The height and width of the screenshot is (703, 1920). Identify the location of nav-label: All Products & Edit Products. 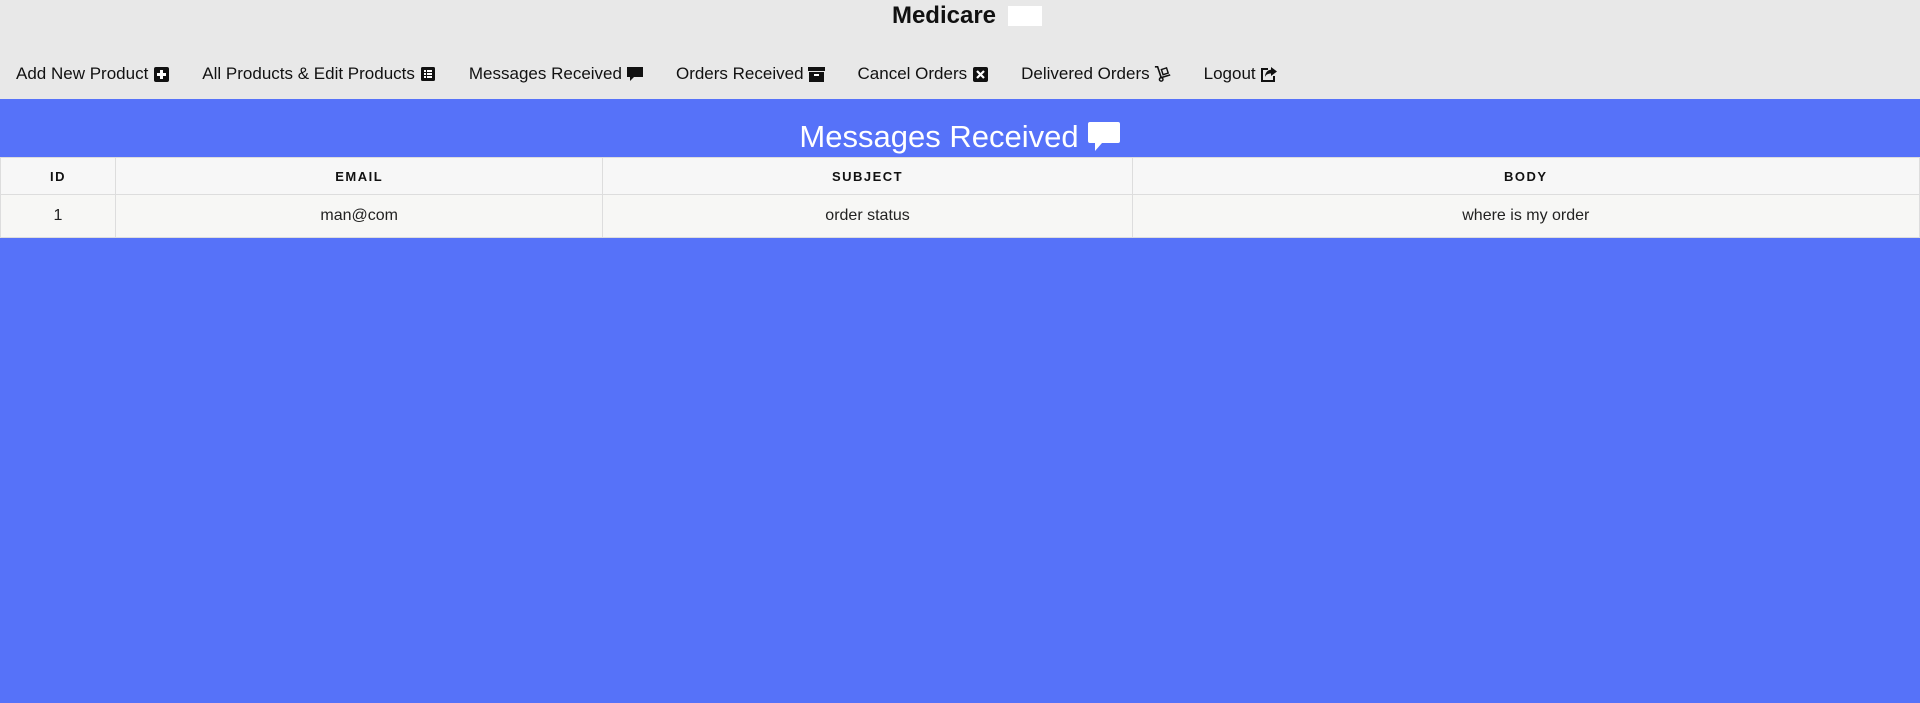
(308, 73).